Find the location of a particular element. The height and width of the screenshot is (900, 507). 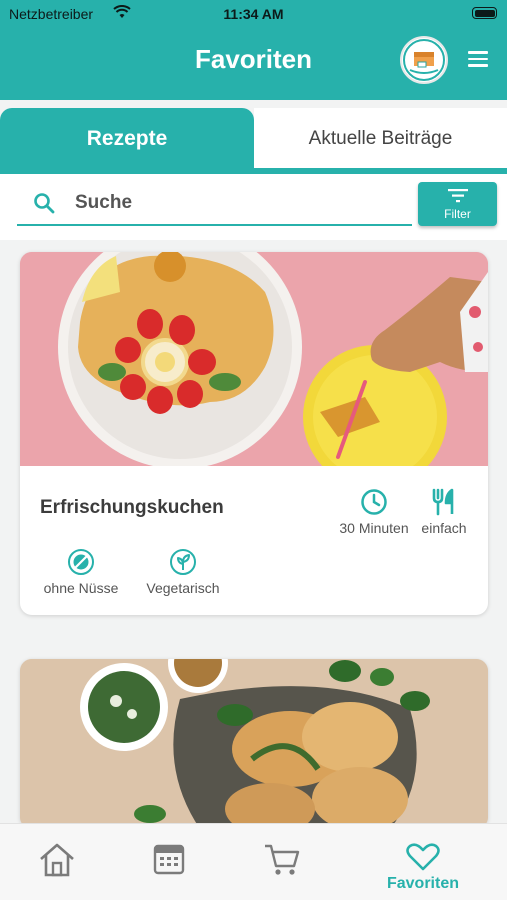

tag-label: ohne Nüsse is located at coordinates (81, 588).